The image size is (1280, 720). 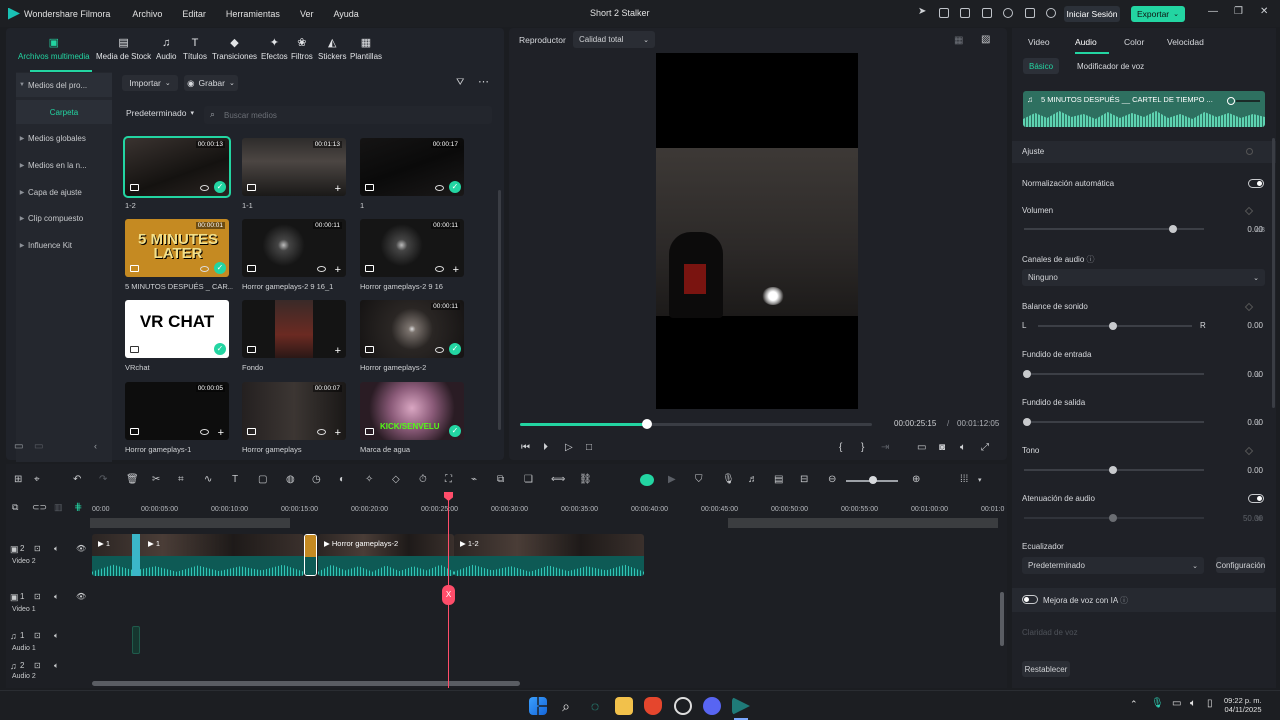 I want to click on maximize-icon: ❐, so click(x=1238, y=11).